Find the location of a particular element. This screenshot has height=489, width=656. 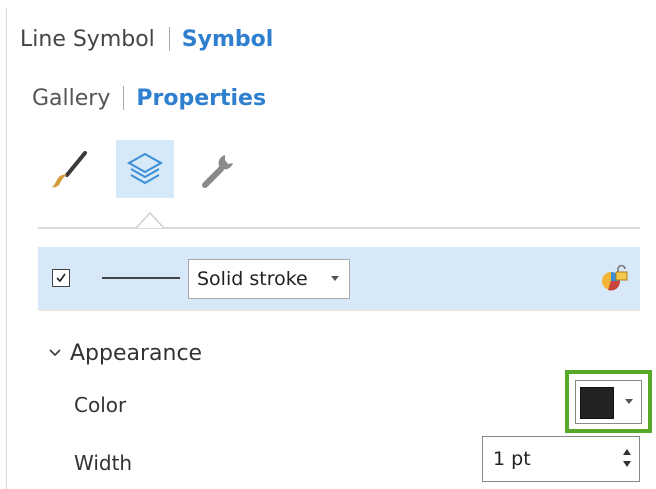

width-label: Width is located at coordinates (103, 463).